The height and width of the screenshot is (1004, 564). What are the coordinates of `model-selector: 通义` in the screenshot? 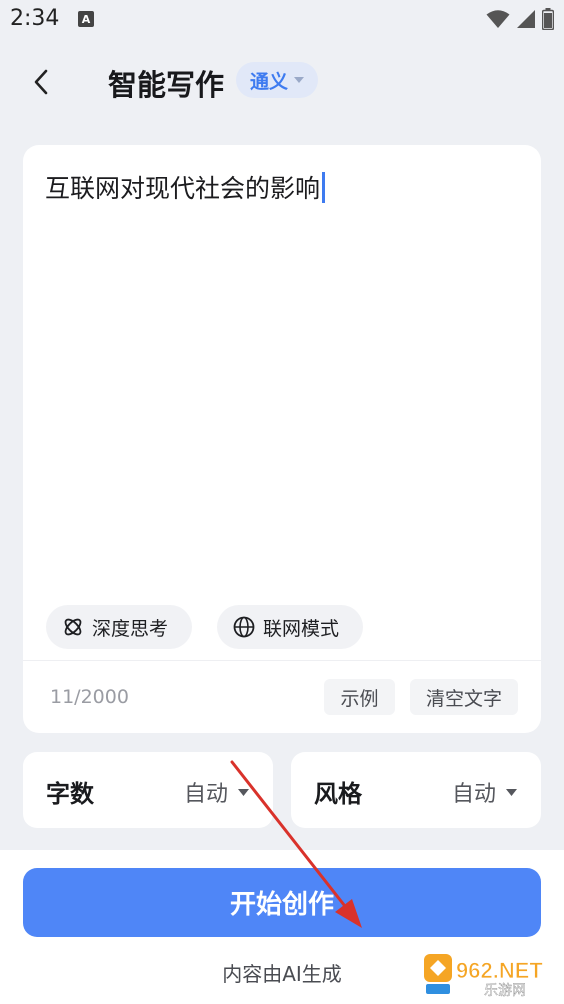 It's located at (277, 80).